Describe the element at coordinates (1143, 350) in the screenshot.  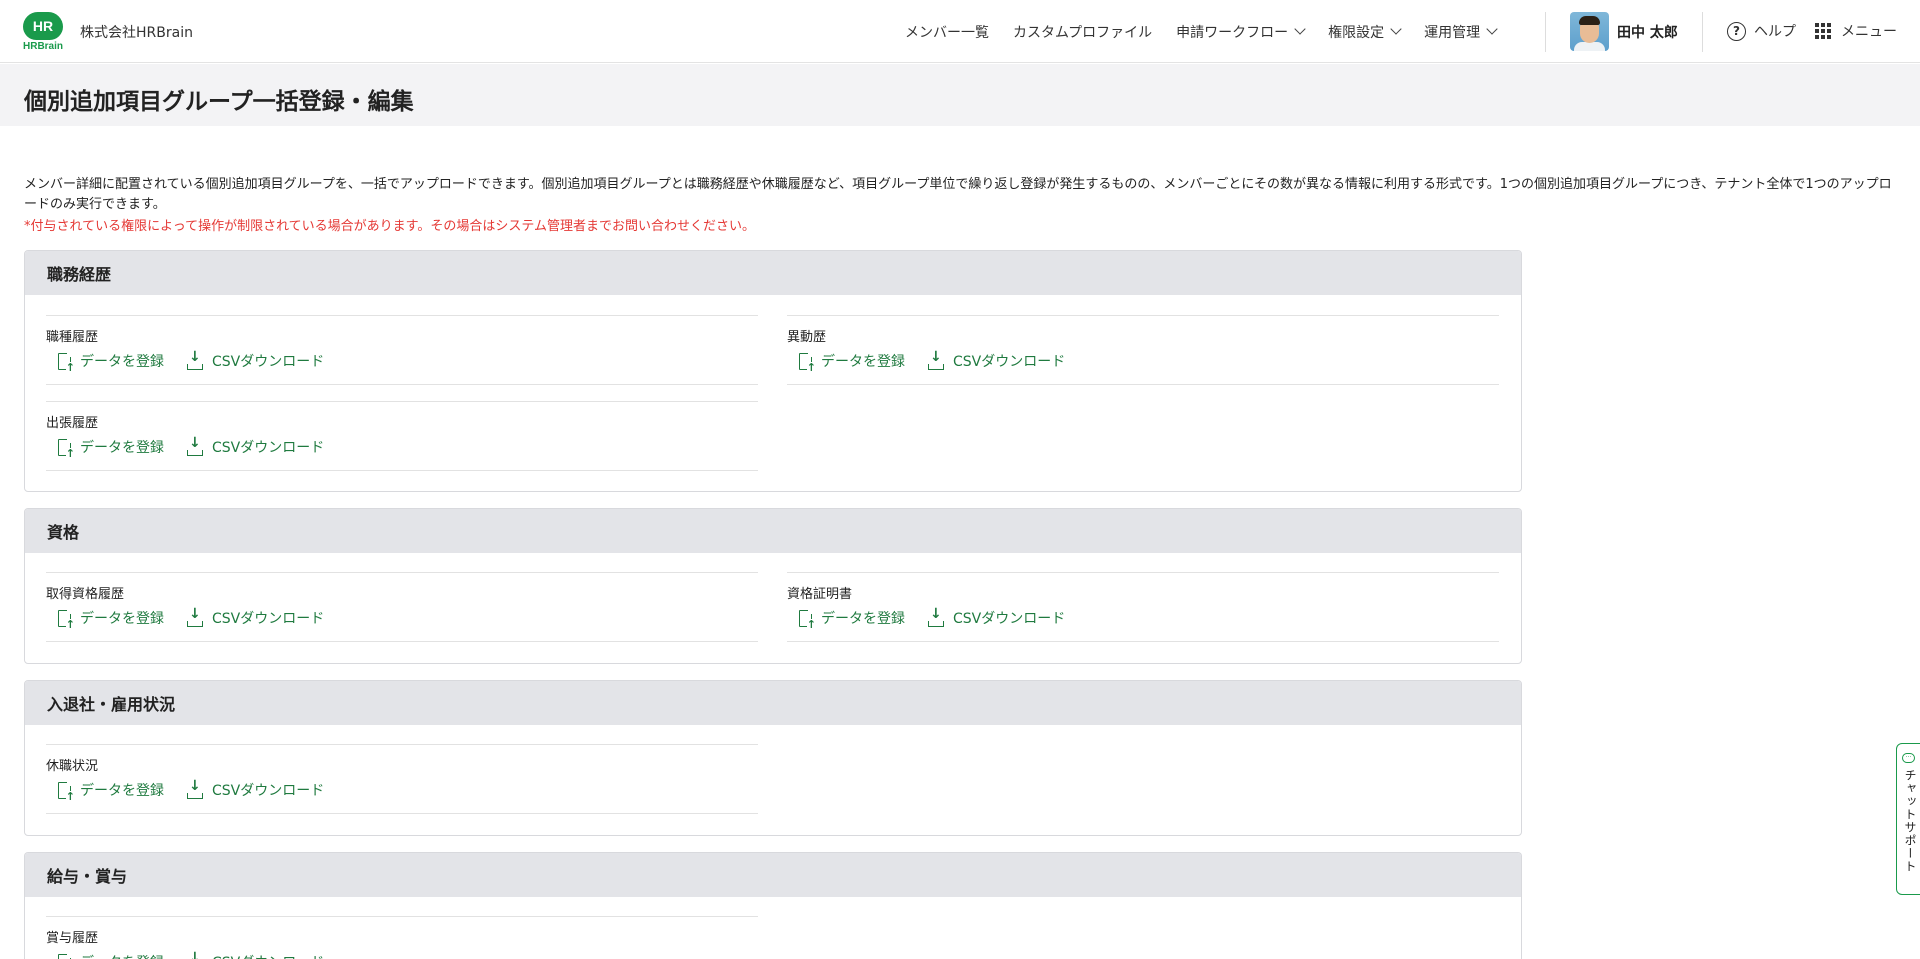
I see `list-item: 異動歴 データを登録 ↓ CSVダウンロード` at that location.